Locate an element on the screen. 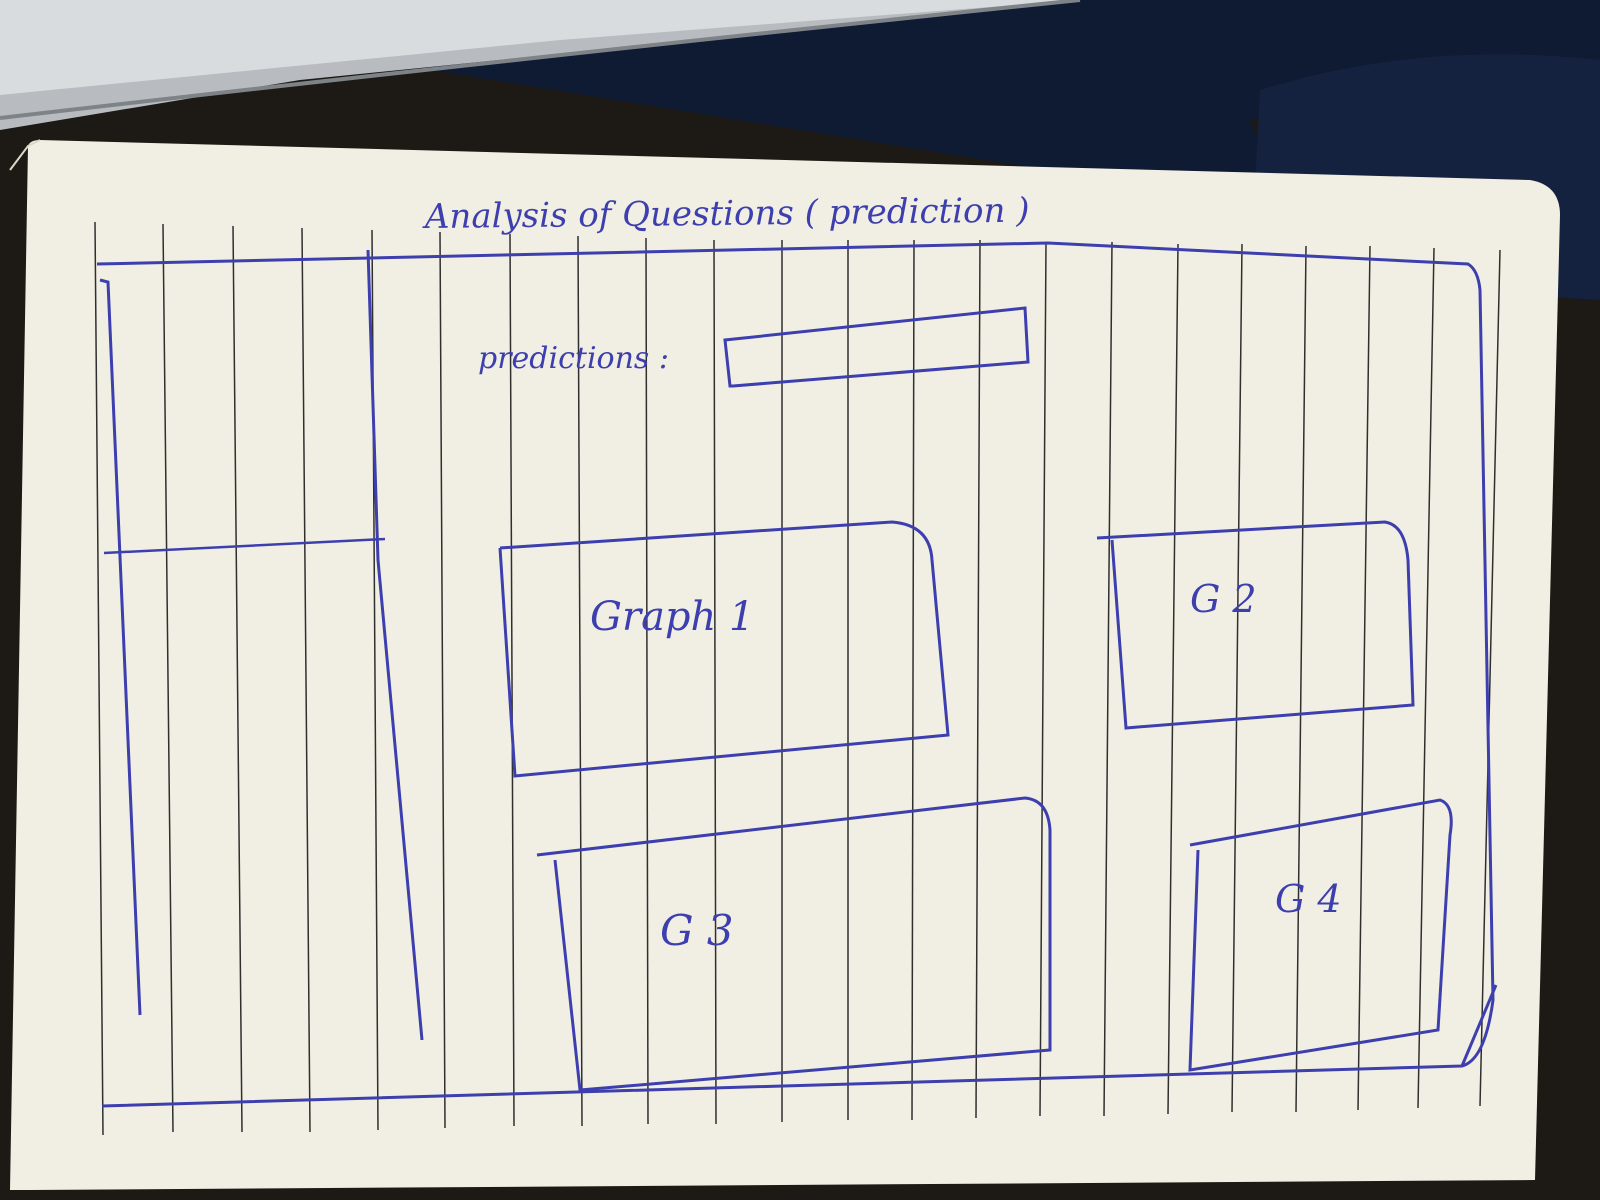 The height and width of the screenshot is (1200, 1600). sketch-title: Analysis of Questions ( prediction ) is located at coordinates (726, 214).